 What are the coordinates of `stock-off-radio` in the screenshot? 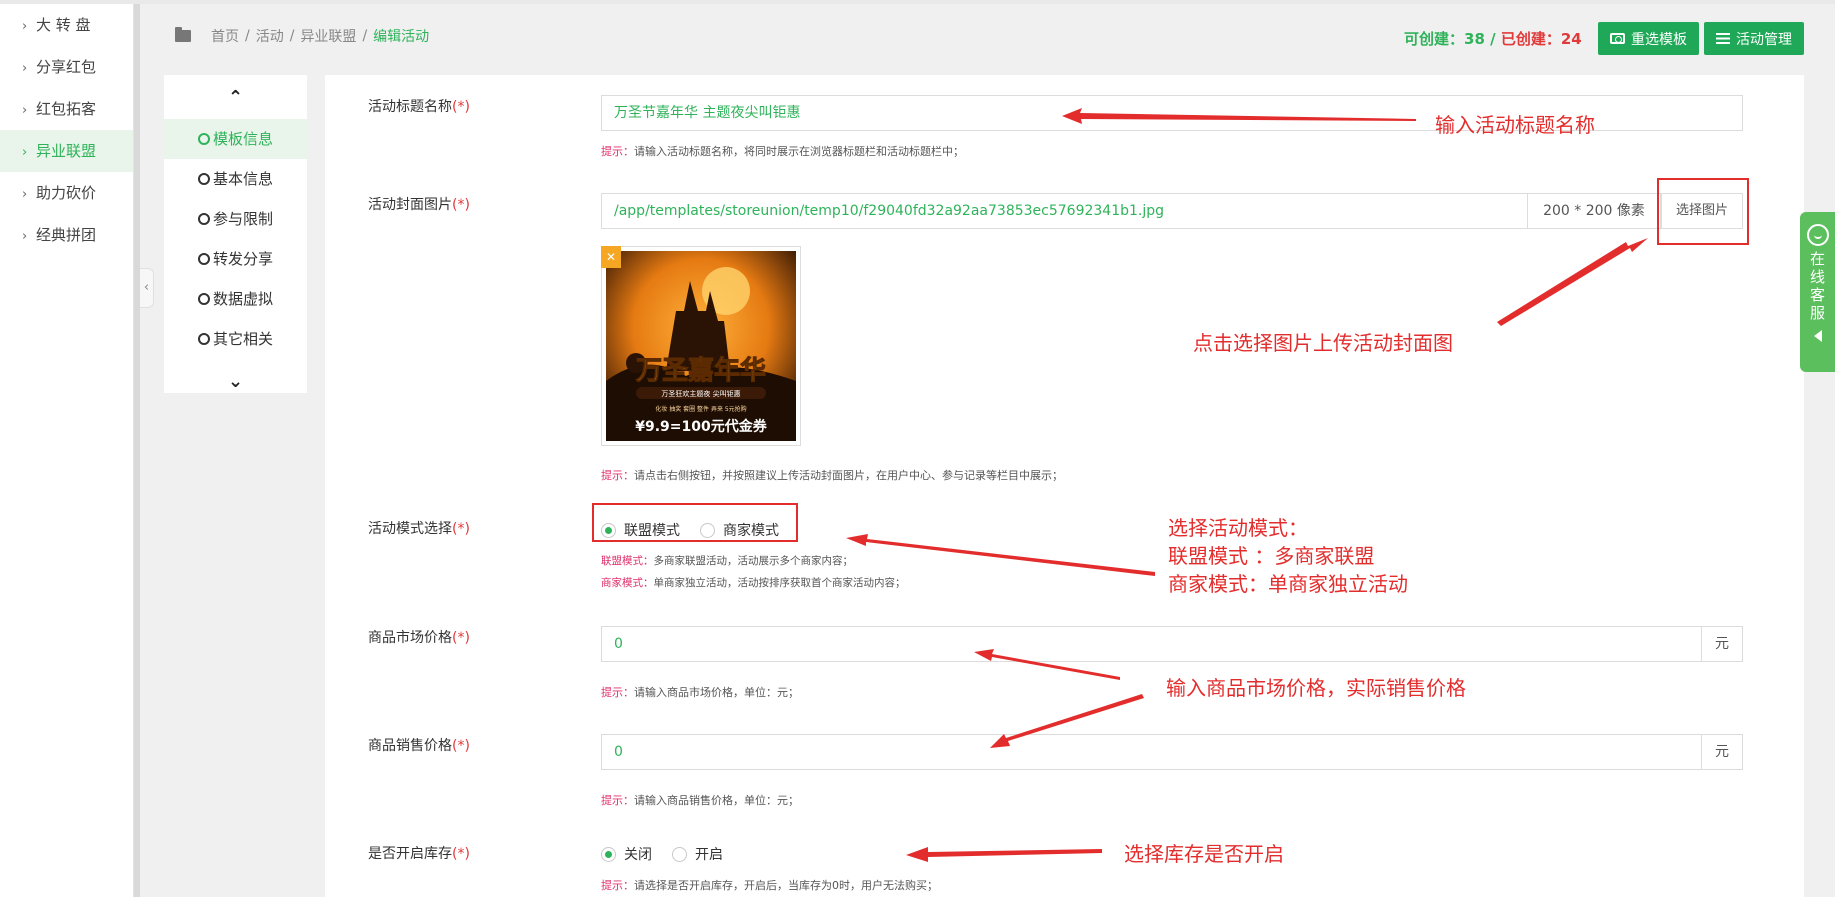 It's located at (608, 854).